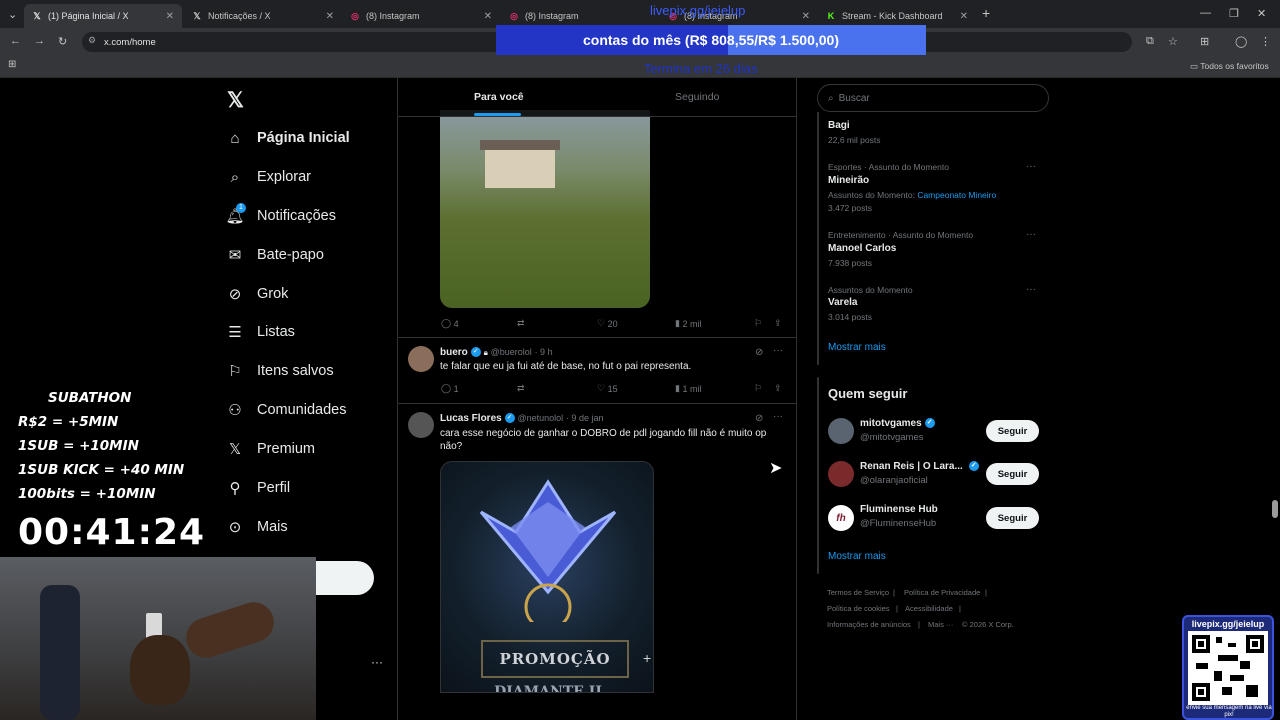 This screenshot has width=1280, height=720. What do you see at coordinates (607, 323) in the screenshot?
I see `like-button: ♡ 20` at bounding box center [607, 323].